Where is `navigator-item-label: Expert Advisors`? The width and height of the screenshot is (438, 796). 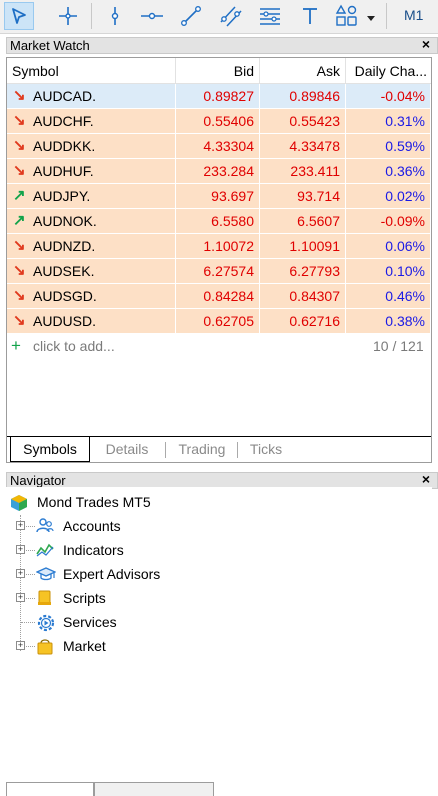
navigator-item-label: Expert Advisors is located at coordinates (112, 574).